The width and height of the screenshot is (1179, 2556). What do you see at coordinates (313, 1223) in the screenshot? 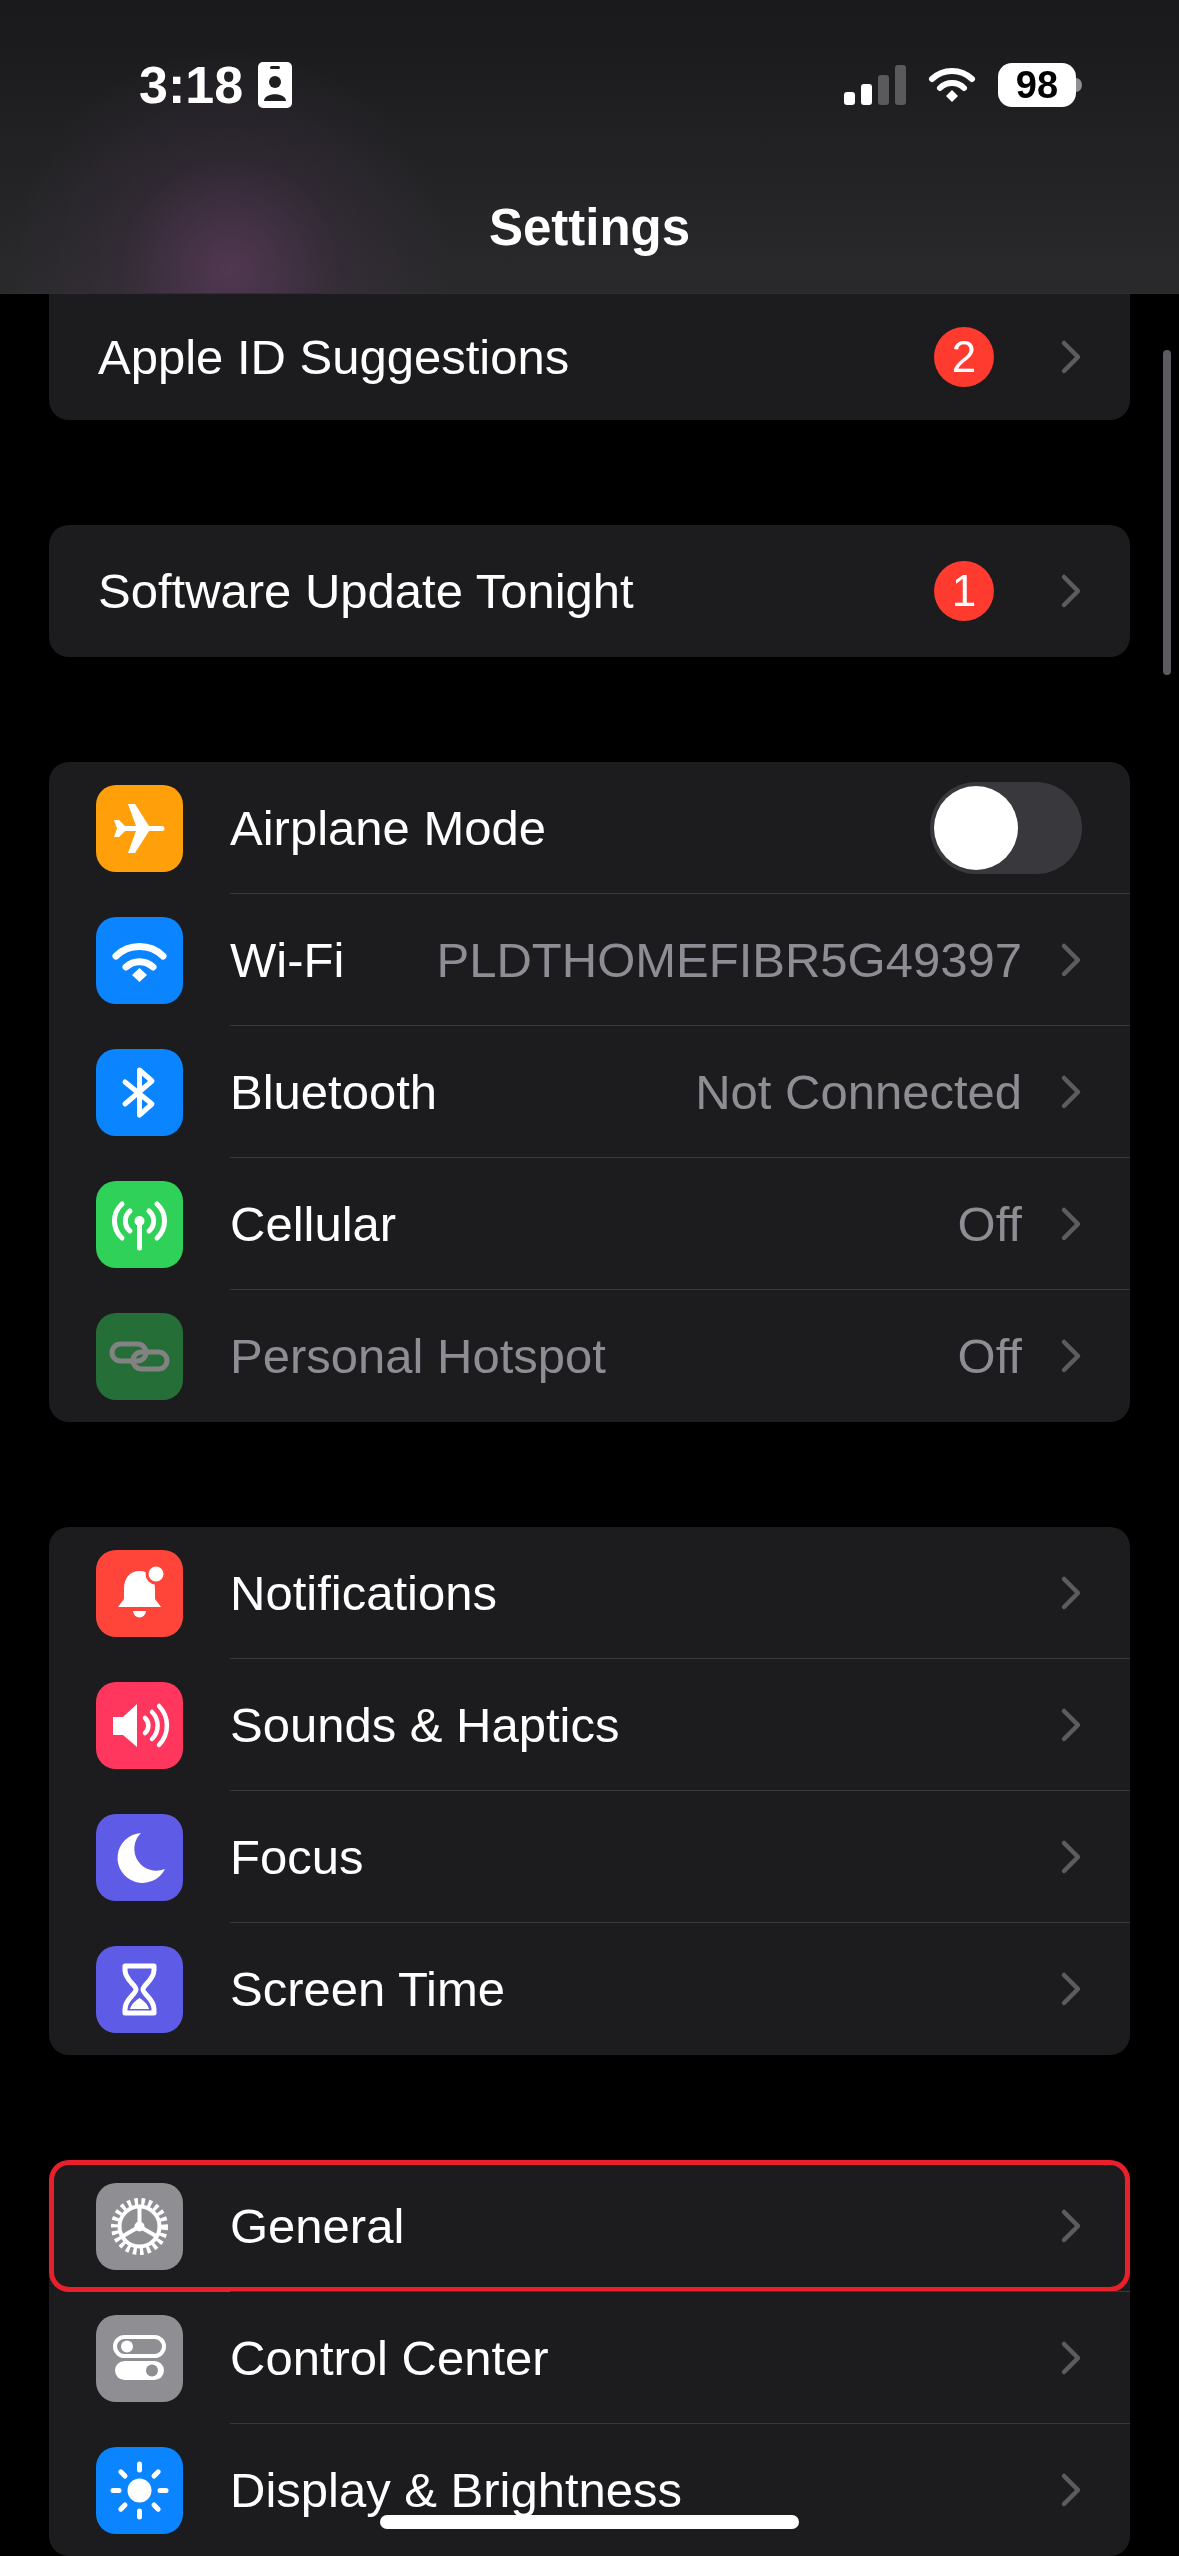
I see `row-label: Cellular` at bounding box center [313, 1223].